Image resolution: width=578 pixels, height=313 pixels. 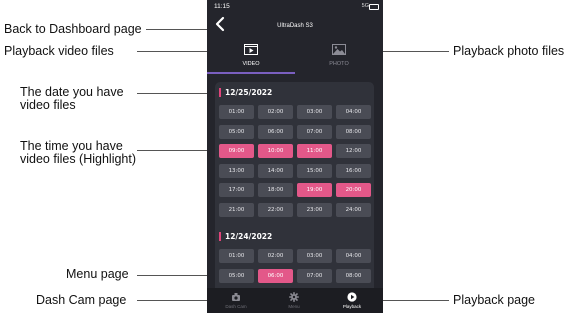 What do you see at coordinates (314, 151) in the screenshot?
I see `time-slot-highlighted: 11:00` at bounding box center [314, 151].